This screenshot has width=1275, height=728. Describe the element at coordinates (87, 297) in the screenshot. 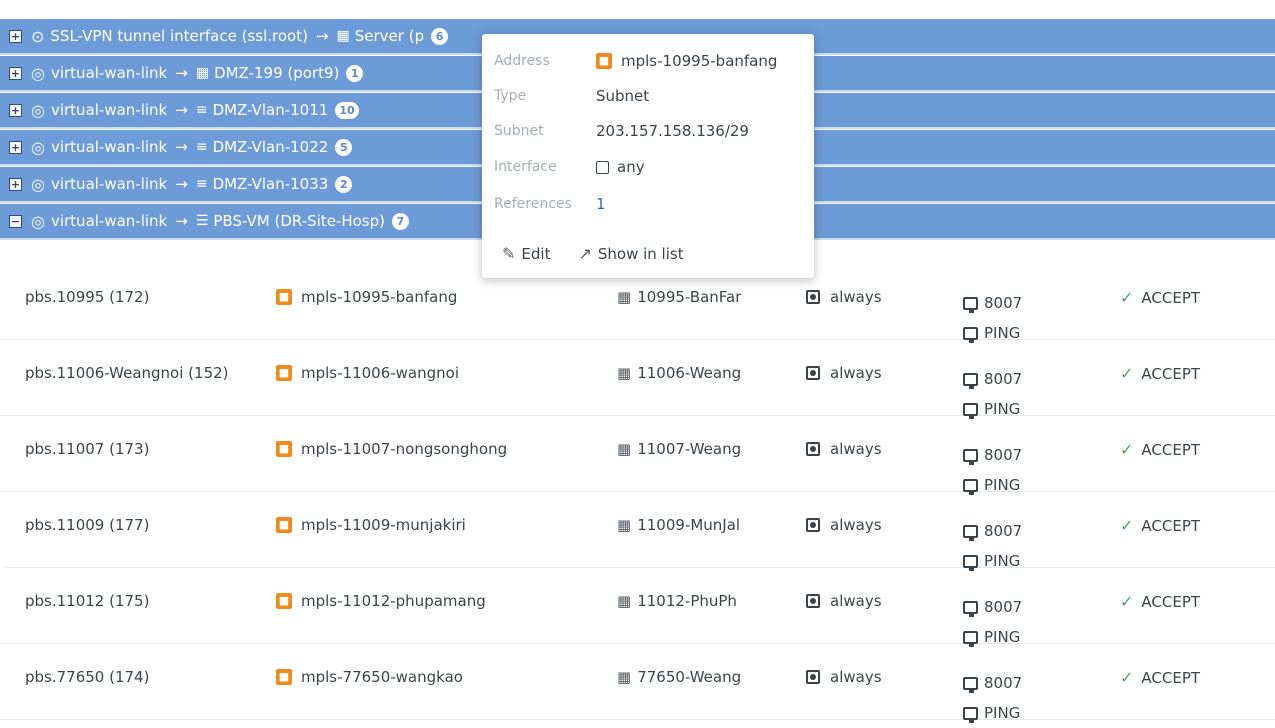

I see `policy-name: pbs.10995 (172)` at that location.